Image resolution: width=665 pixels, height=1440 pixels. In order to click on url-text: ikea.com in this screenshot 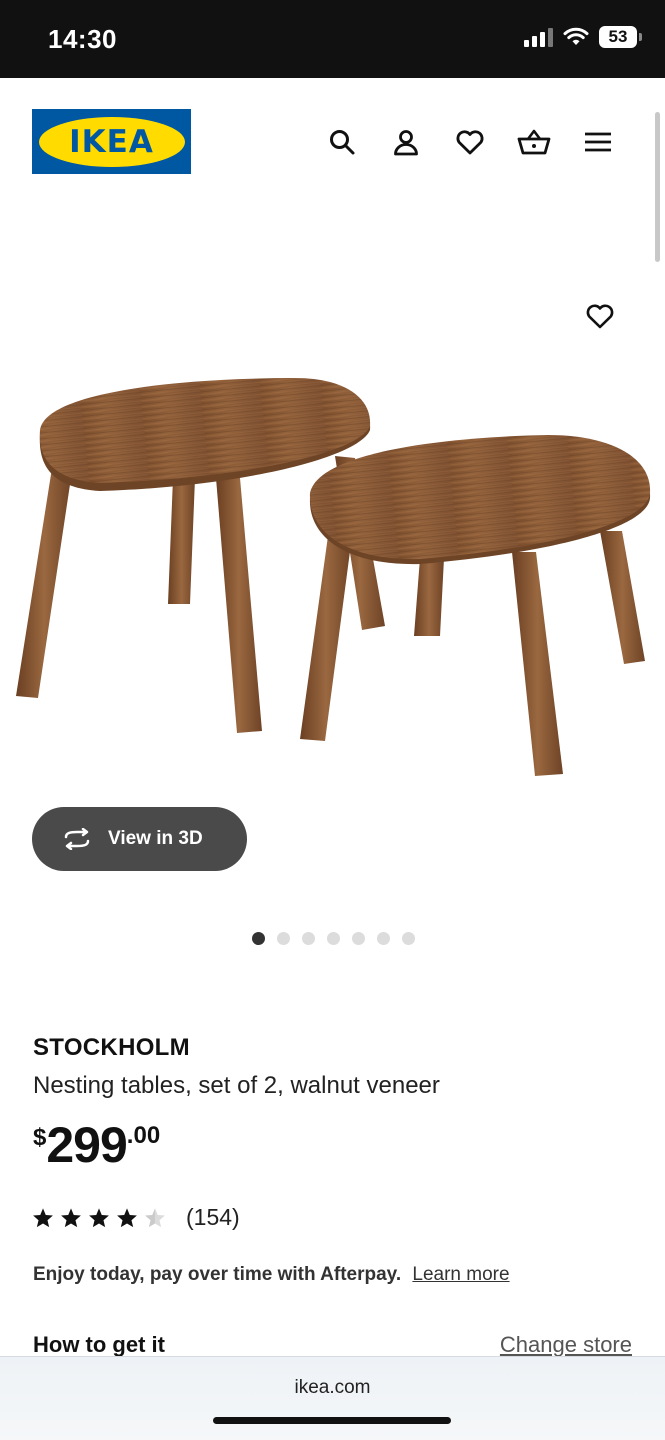, I will do `click(332, 1388)`.